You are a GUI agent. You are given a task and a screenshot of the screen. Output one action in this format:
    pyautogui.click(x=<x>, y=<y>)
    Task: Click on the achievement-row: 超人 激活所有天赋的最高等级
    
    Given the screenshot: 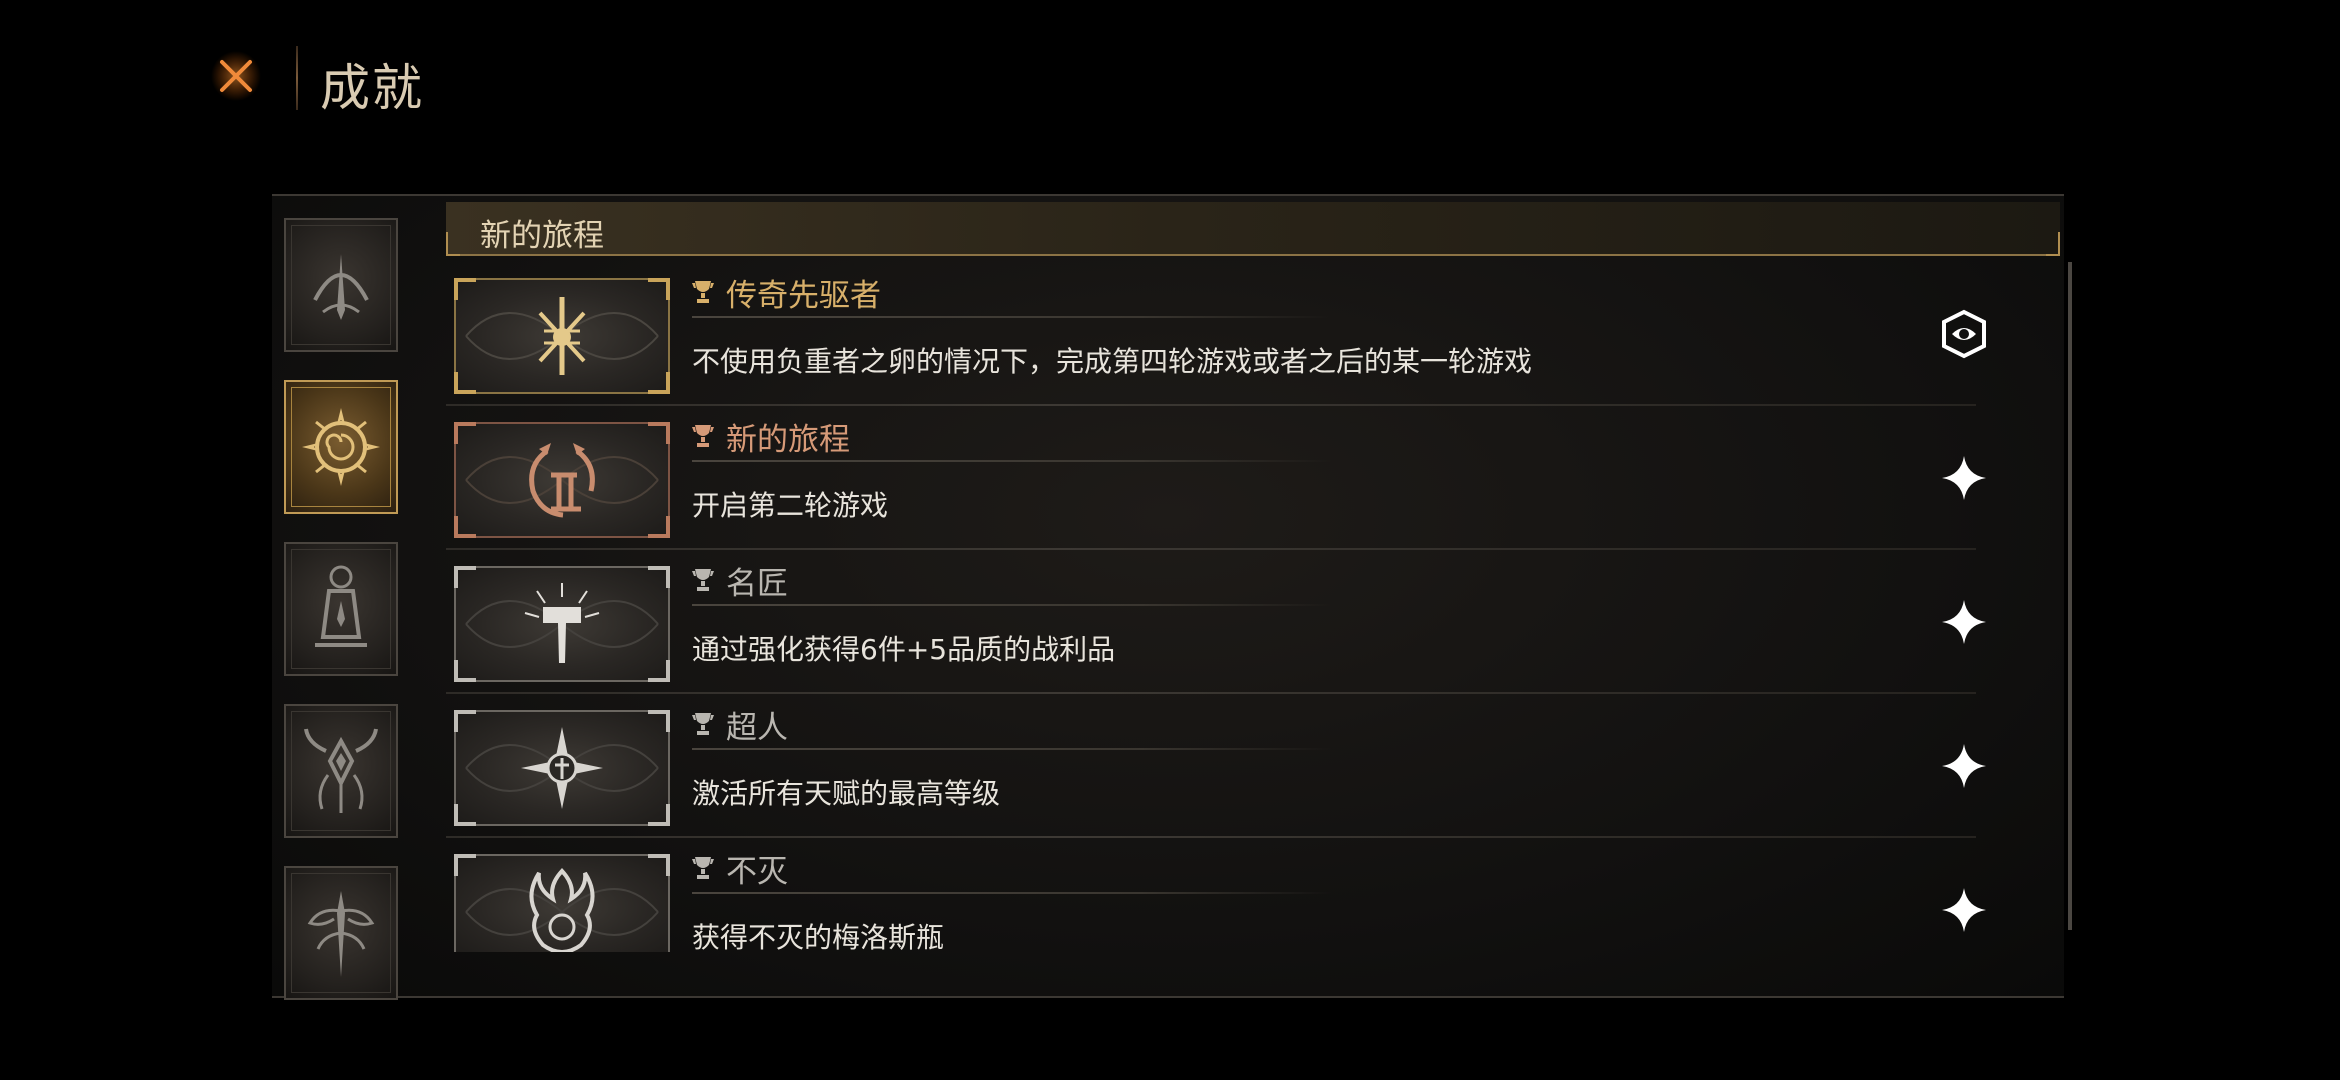 What is the action you would take?
    pyautogui.click(x=1219, y=766)
    